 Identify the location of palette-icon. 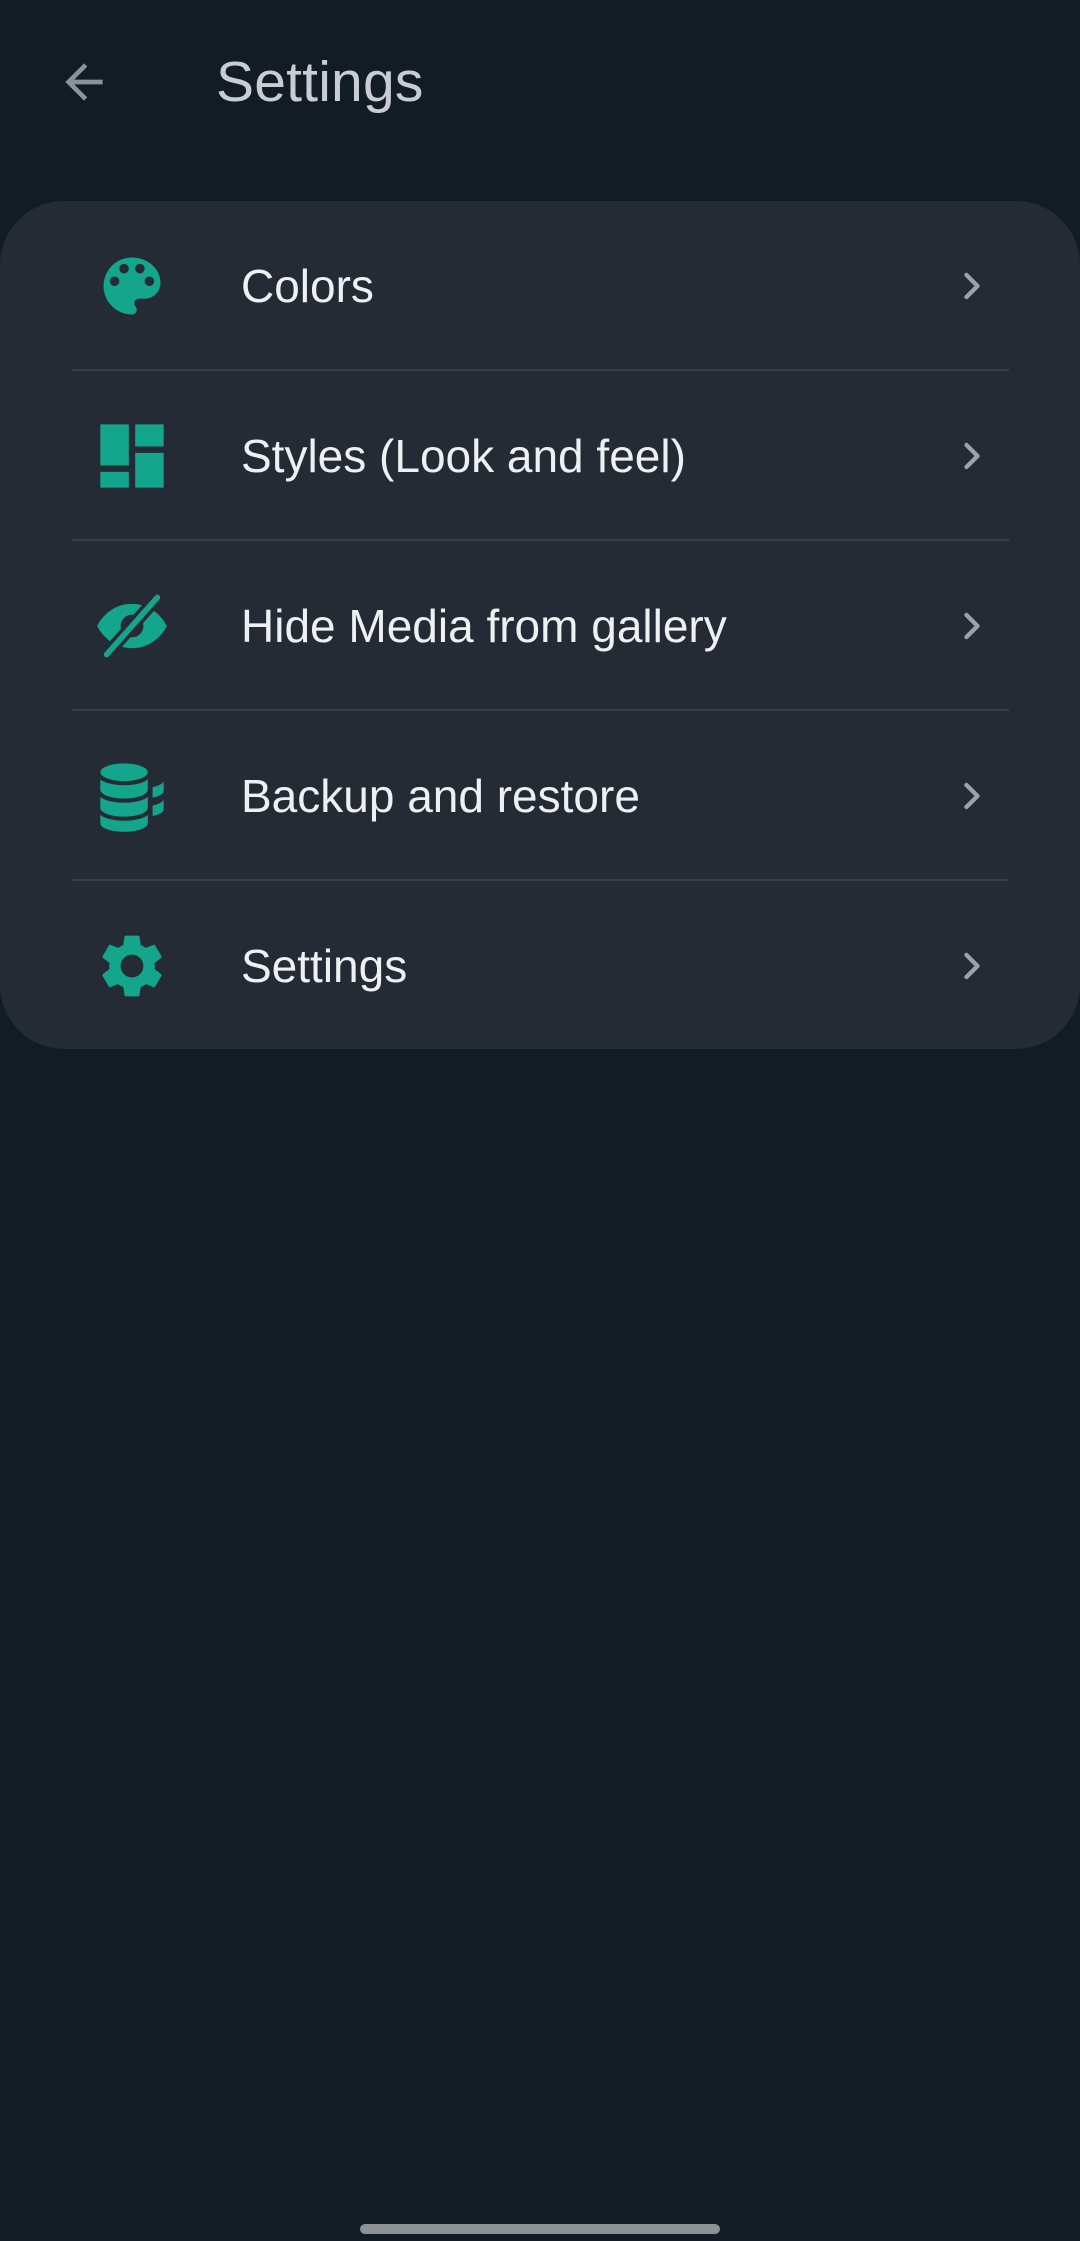
(132, 286).